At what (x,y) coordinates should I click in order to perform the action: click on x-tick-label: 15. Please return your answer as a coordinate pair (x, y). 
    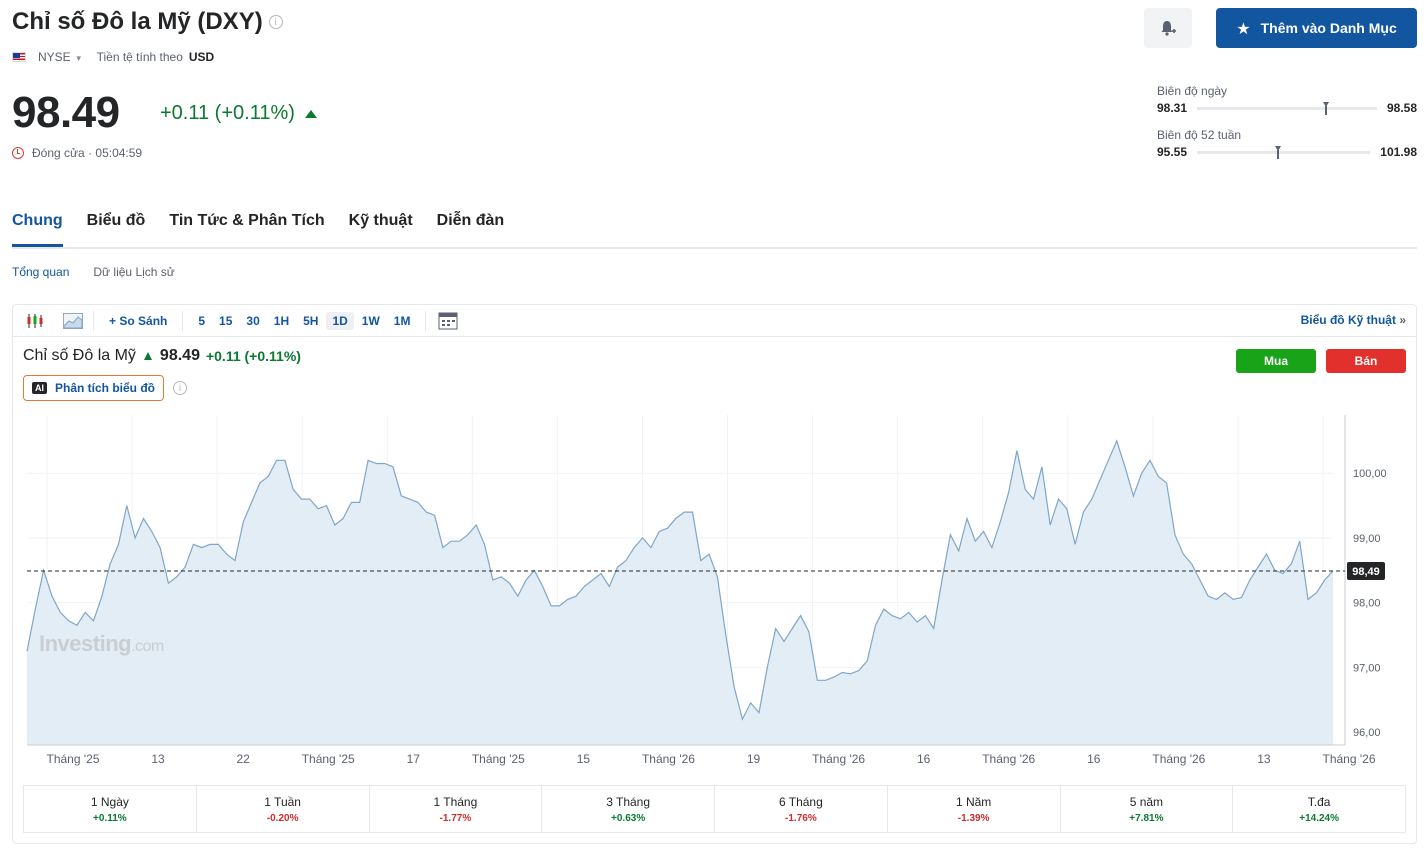
    Looking at the image, I should click on (584, 759).